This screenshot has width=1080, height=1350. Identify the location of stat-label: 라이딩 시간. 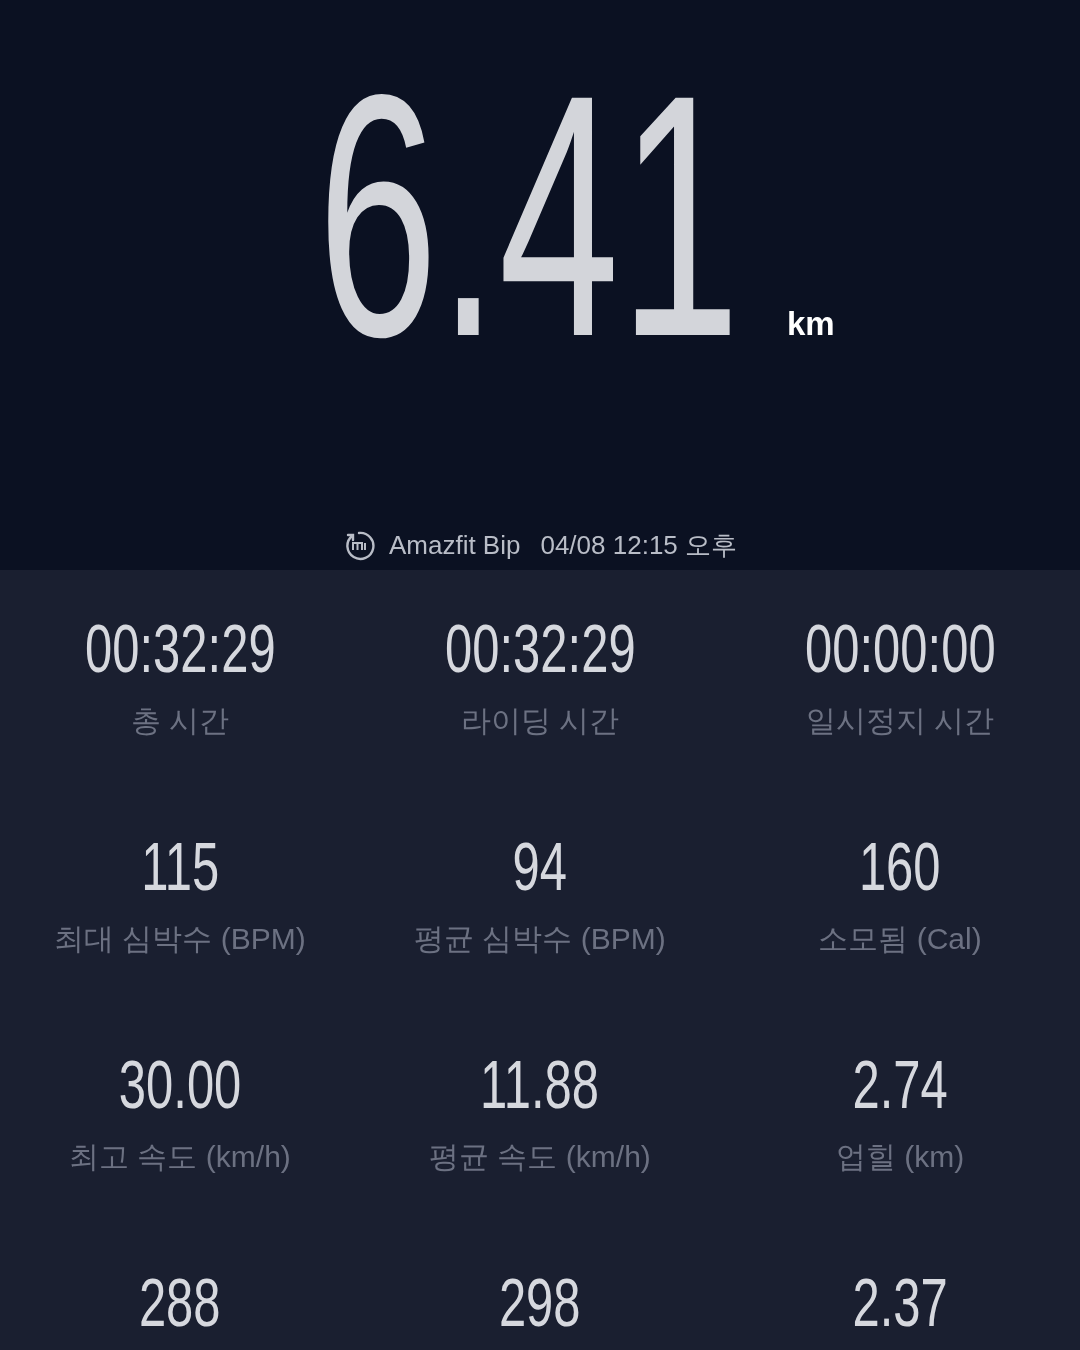
(540, 721).